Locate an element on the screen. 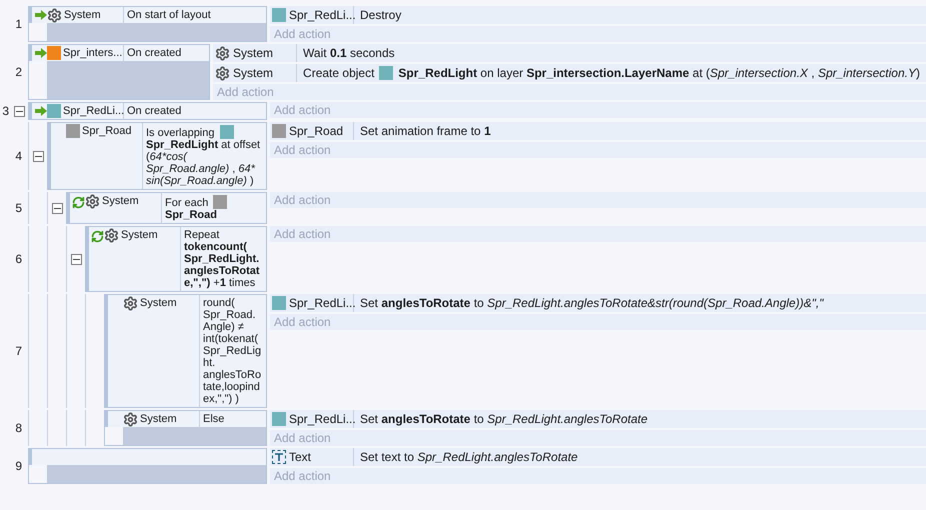 This screenshot has height=510, width=926. event-text: Set animation frame to 1 is located at coordinates (425, 131).